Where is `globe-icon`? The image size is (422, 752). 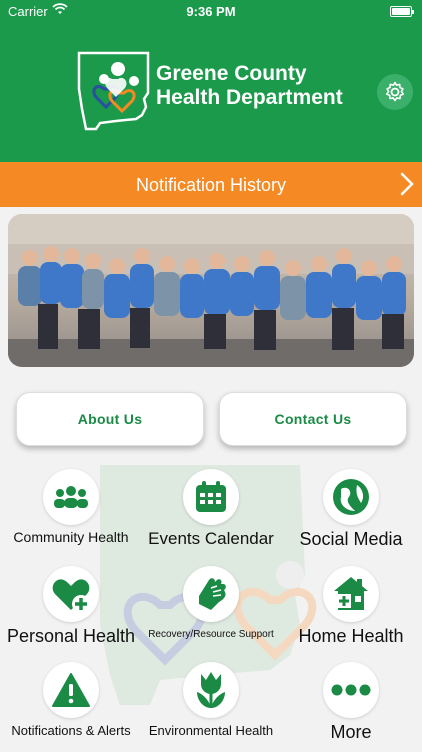
globe-icon is located at coordinates (351, 497).